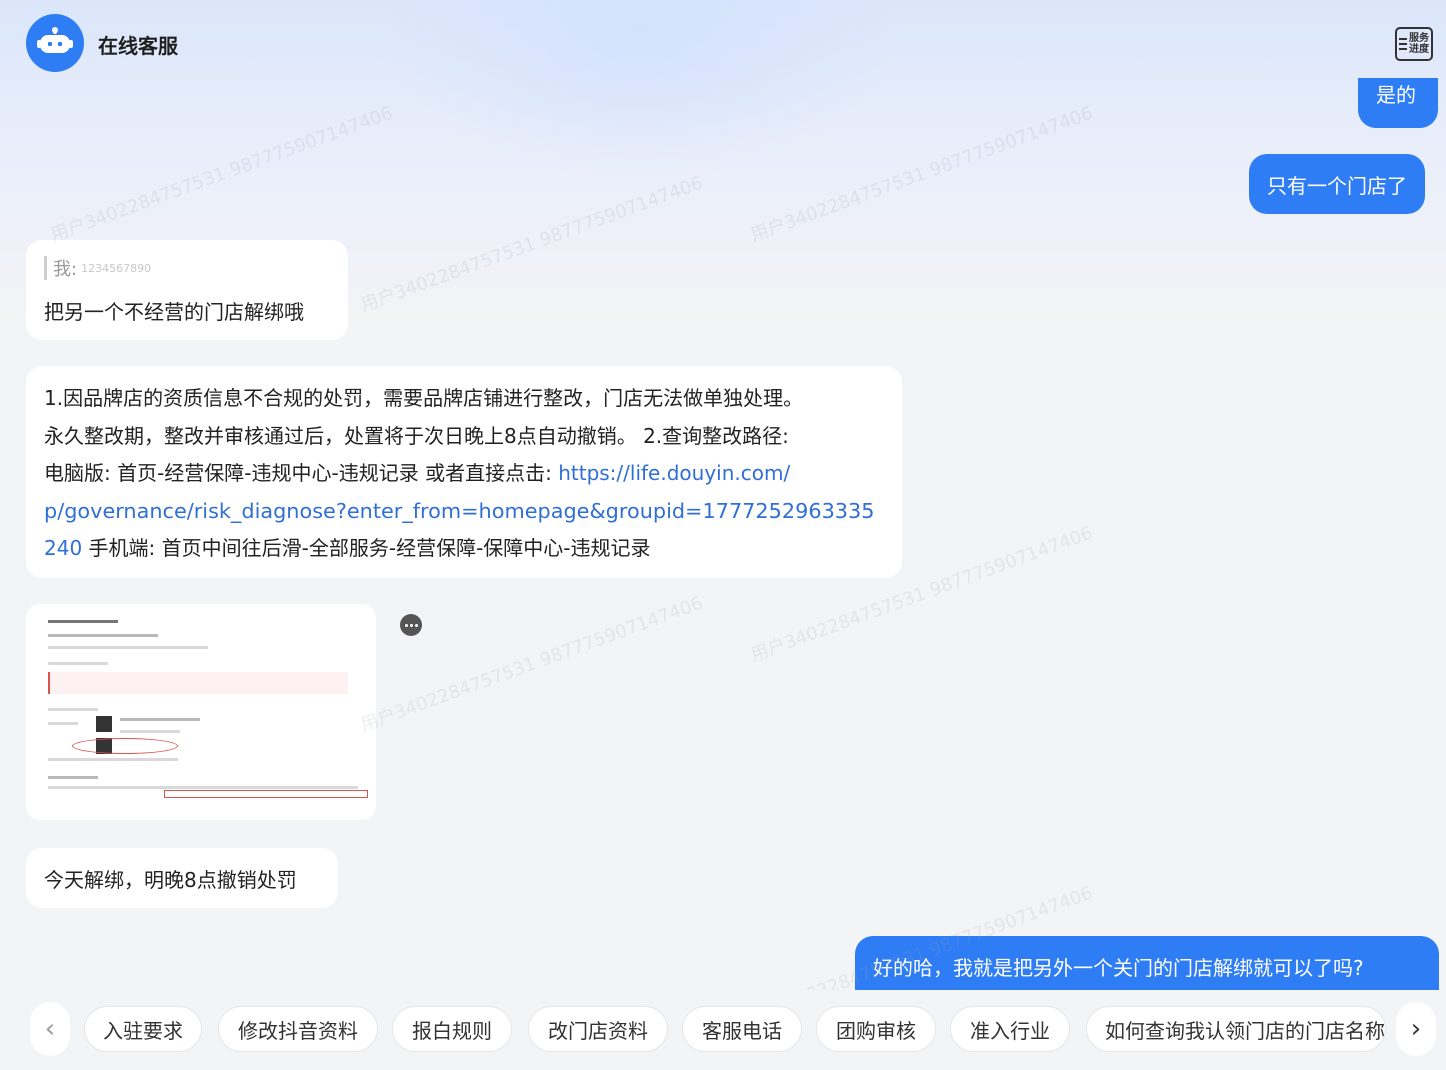 Image resolution: width=1446 pixels, height=1070 pixels. What do you see at coordinates (1118, 968) in the screenshot?
I see `user-message-text: 好的哈，我就是把另外一个关门的门店解绑就可以了吗?` at bounding box center [1118, 968].